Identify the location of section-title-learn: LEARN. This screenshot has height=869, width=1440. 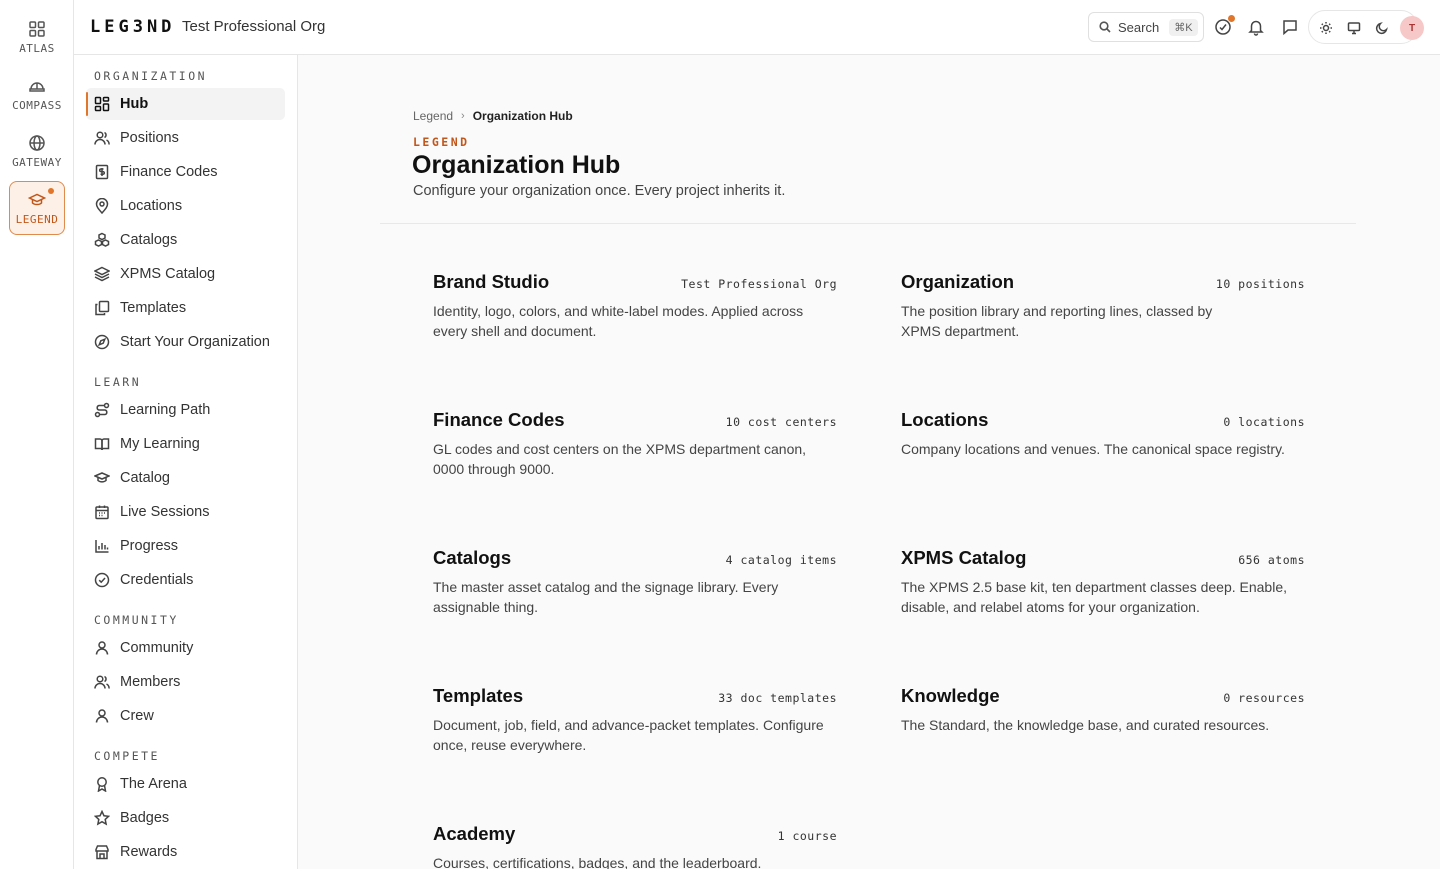
(118, 382).